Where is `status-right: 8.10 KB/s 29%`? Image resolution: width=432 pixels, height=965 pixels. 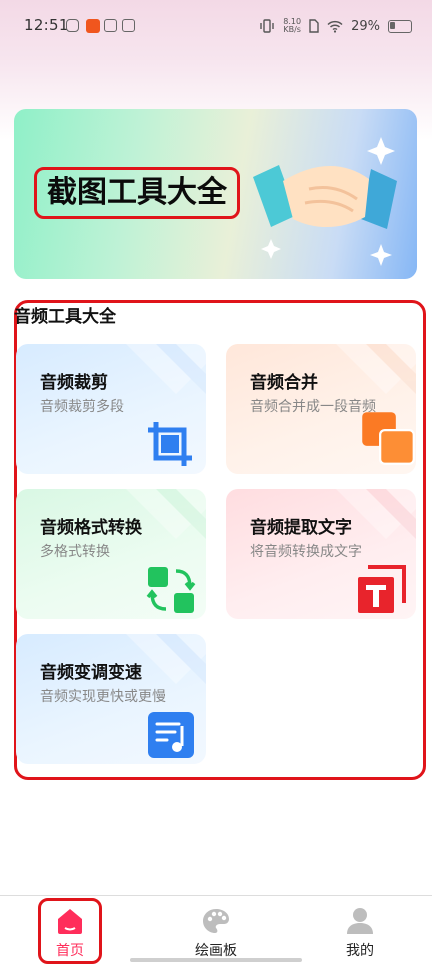
status-right: 8.10 KB/s 29% is located at coordinates (335, 26).